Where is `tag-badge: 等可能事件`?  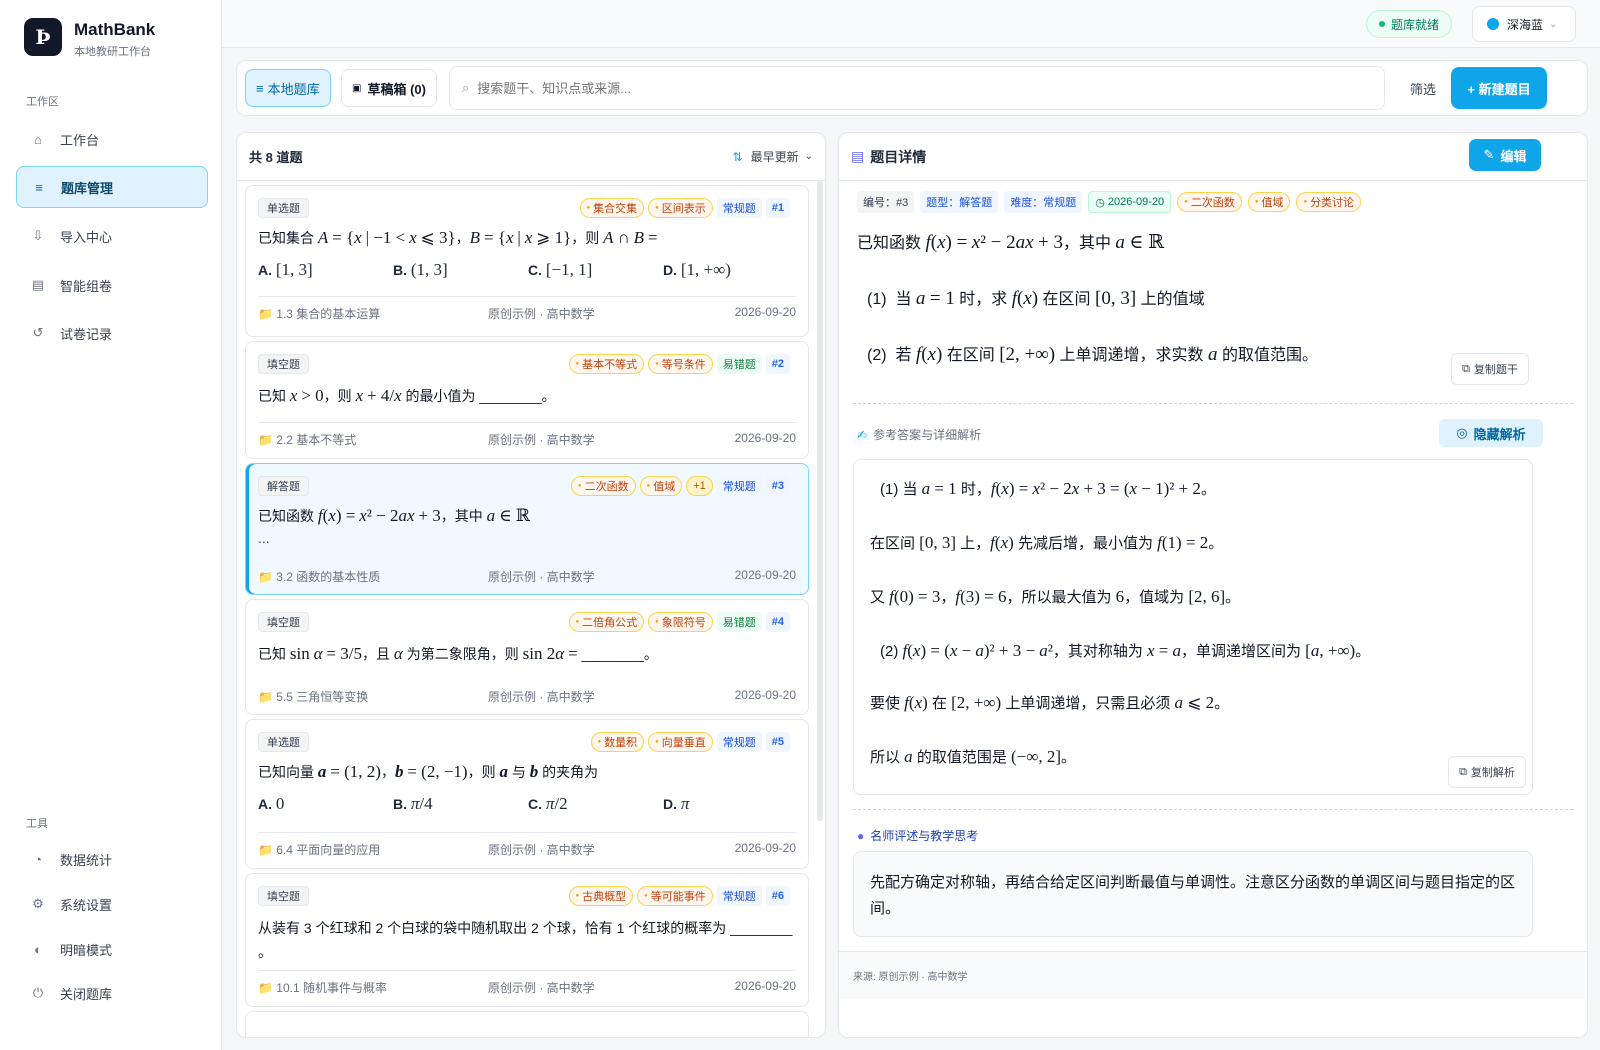 tag-badge: 等可能事件 is located at coordinates (675, 896).